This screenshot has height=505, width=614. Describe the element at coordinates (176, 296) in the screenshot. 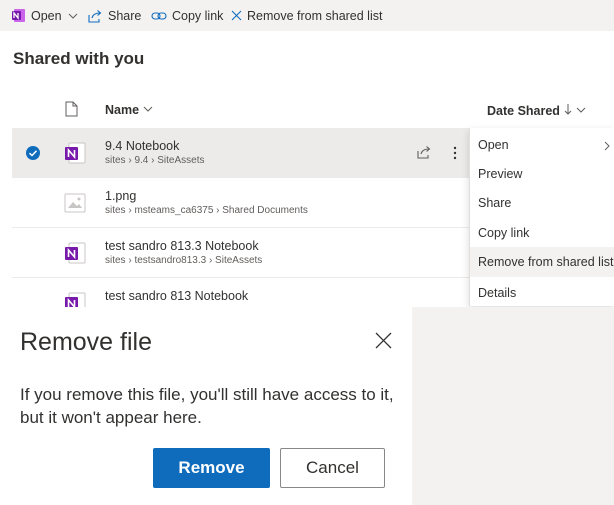

I see `file-name: test sandro 813 Notebook` at that location.